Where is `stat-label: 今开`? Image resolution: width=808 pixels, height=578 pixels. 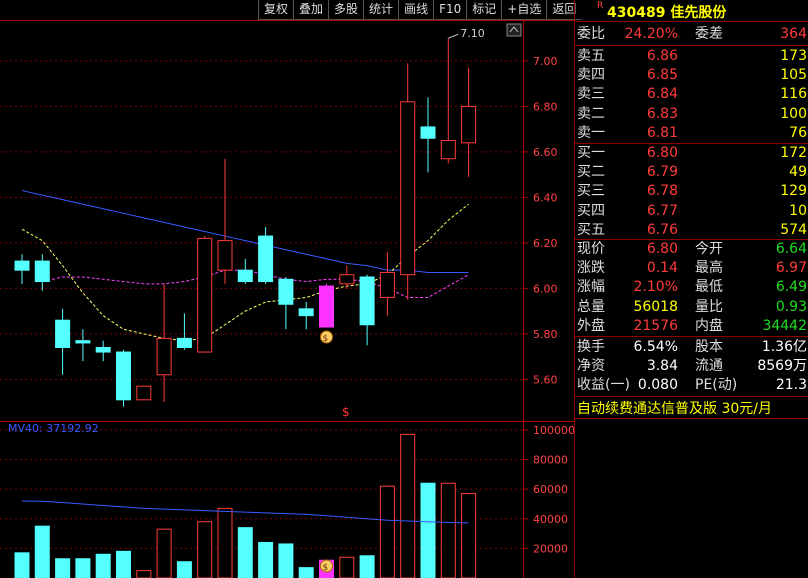
stat-label: 今开 is located at coordinates (709, 249).